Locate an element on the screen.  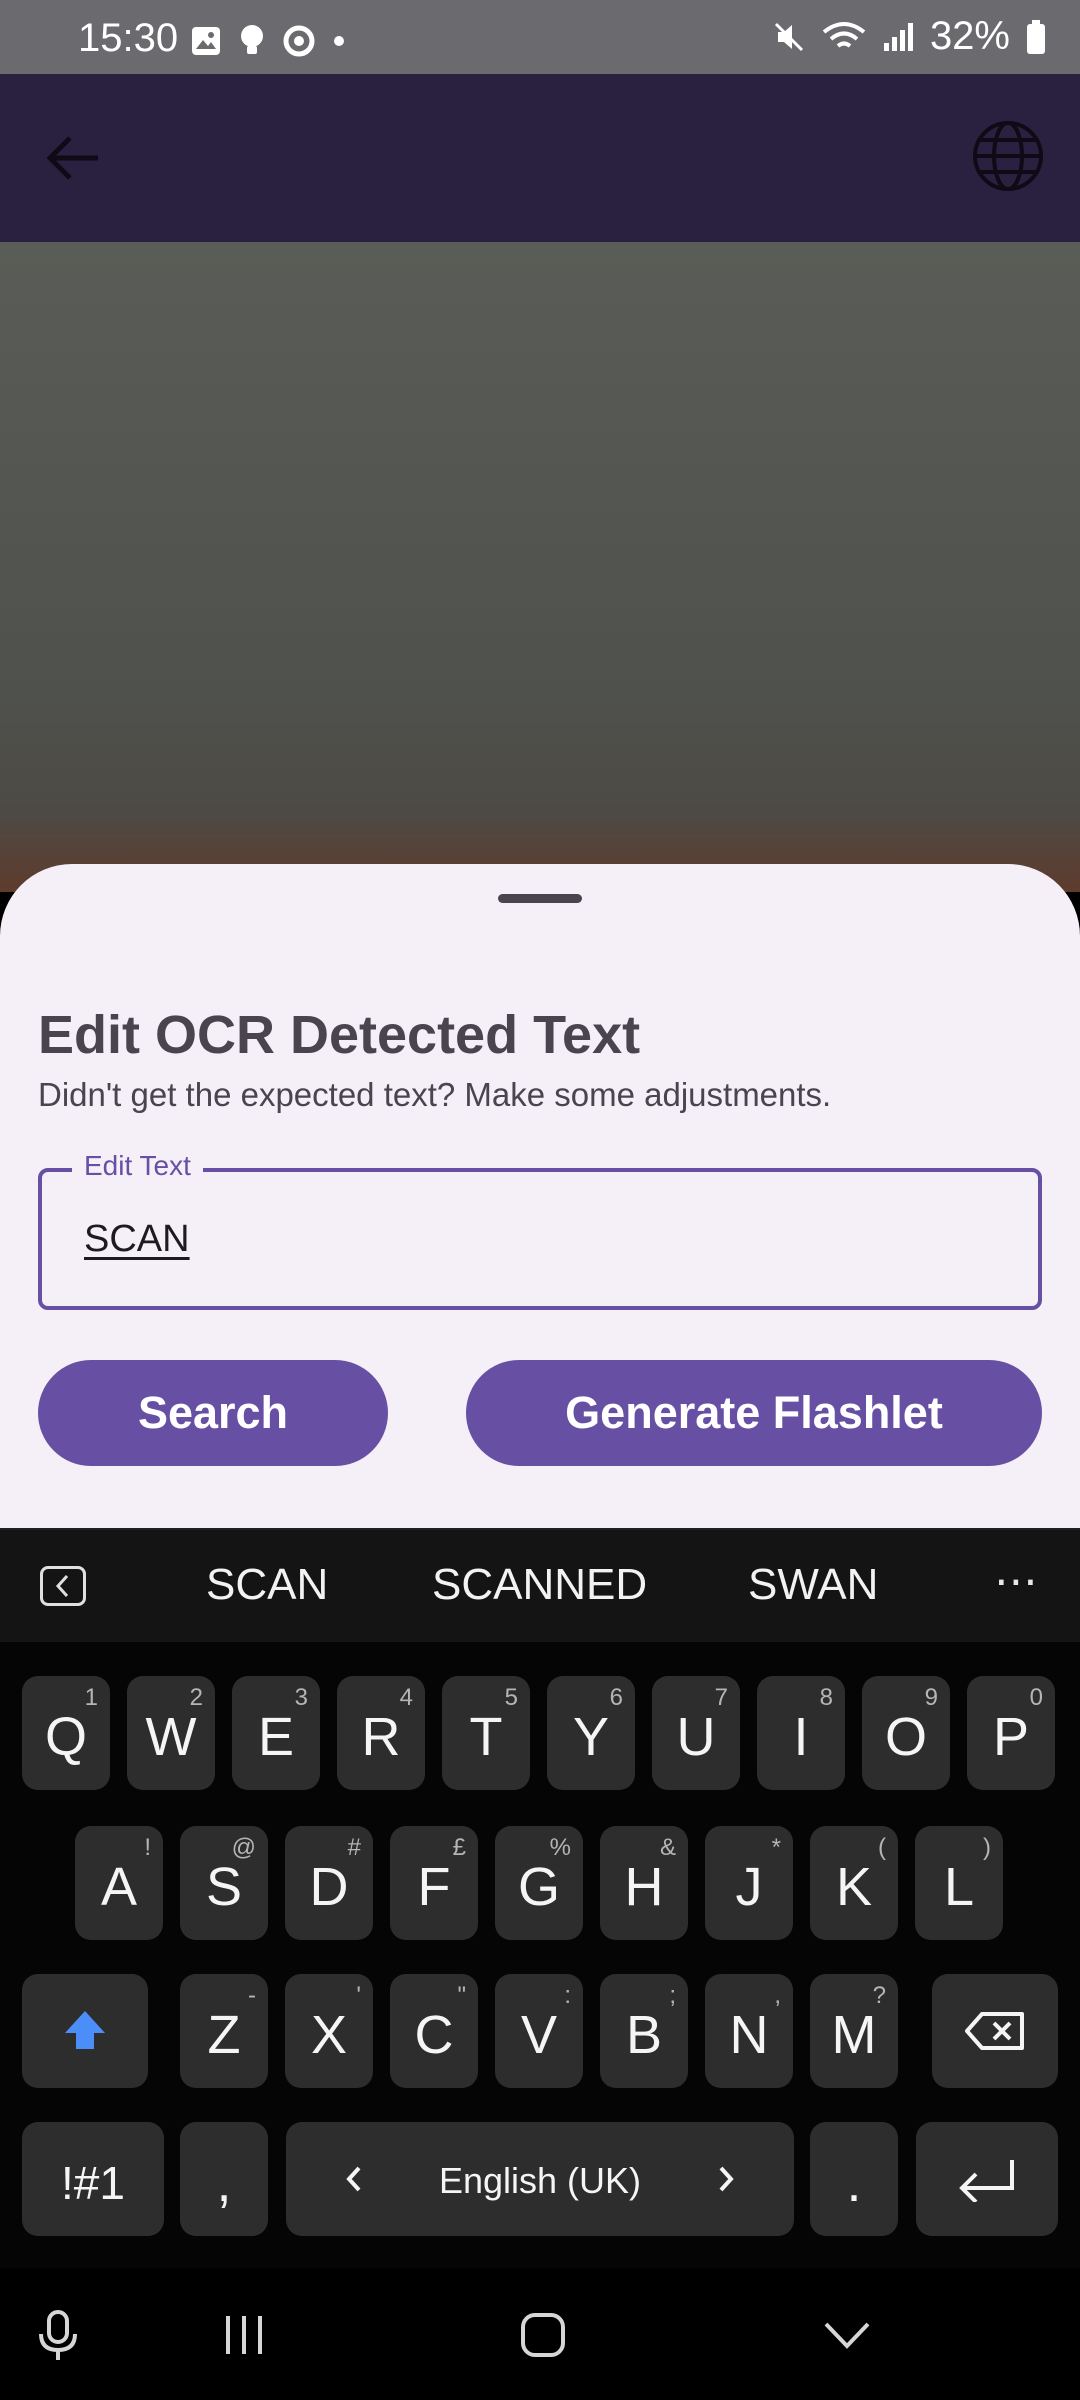
key-c: " C is located at coordinates (434, 2031).